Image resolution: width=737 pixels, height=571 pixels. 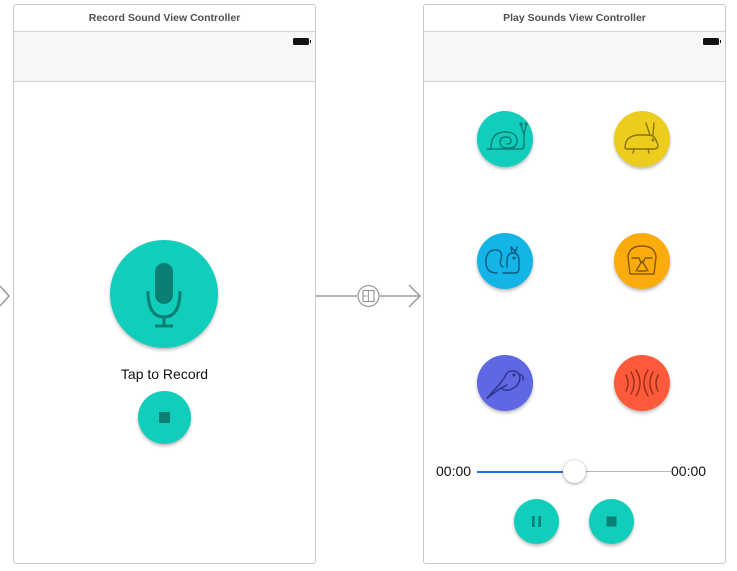 I want to click on parrot-icon, so click(x=505, y=384).